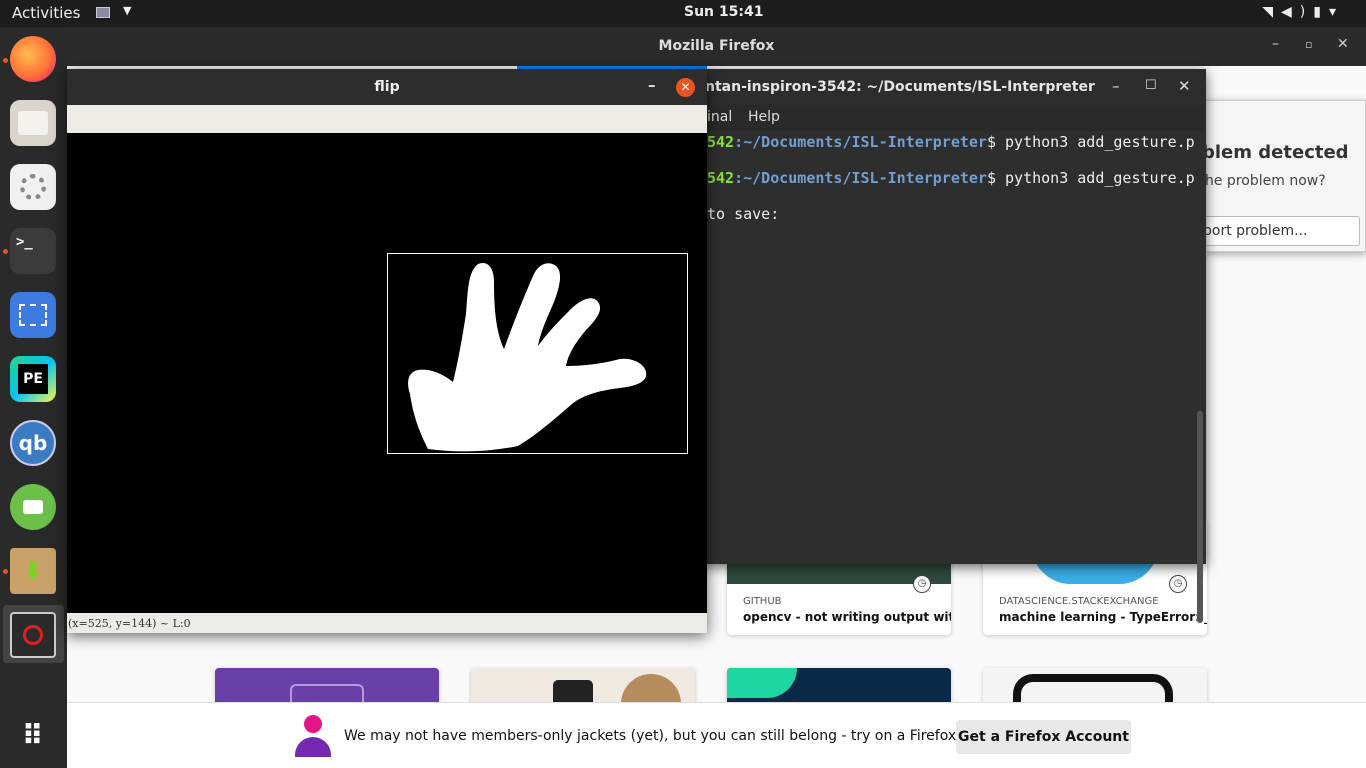 The height and width of the screenshot is (768, 1366). I want to click on system-tray: ◥◀)▮▾, so click(1303, 12).